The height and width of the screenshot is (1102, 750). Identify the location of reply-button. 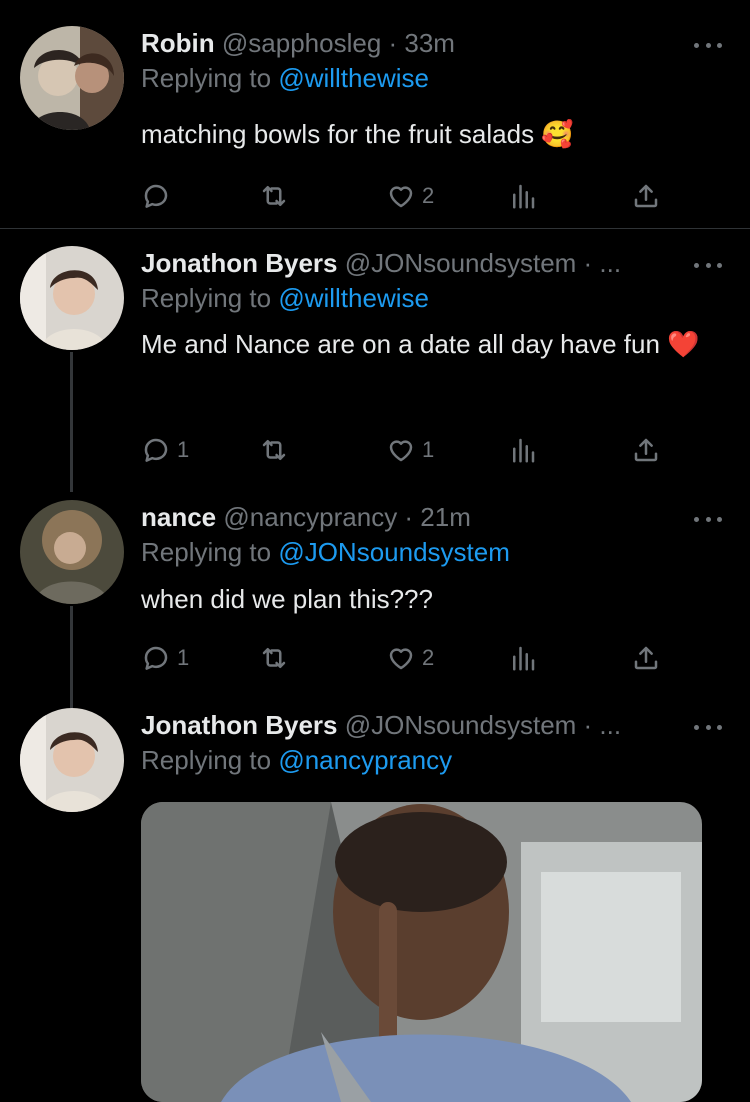
(159, 196).